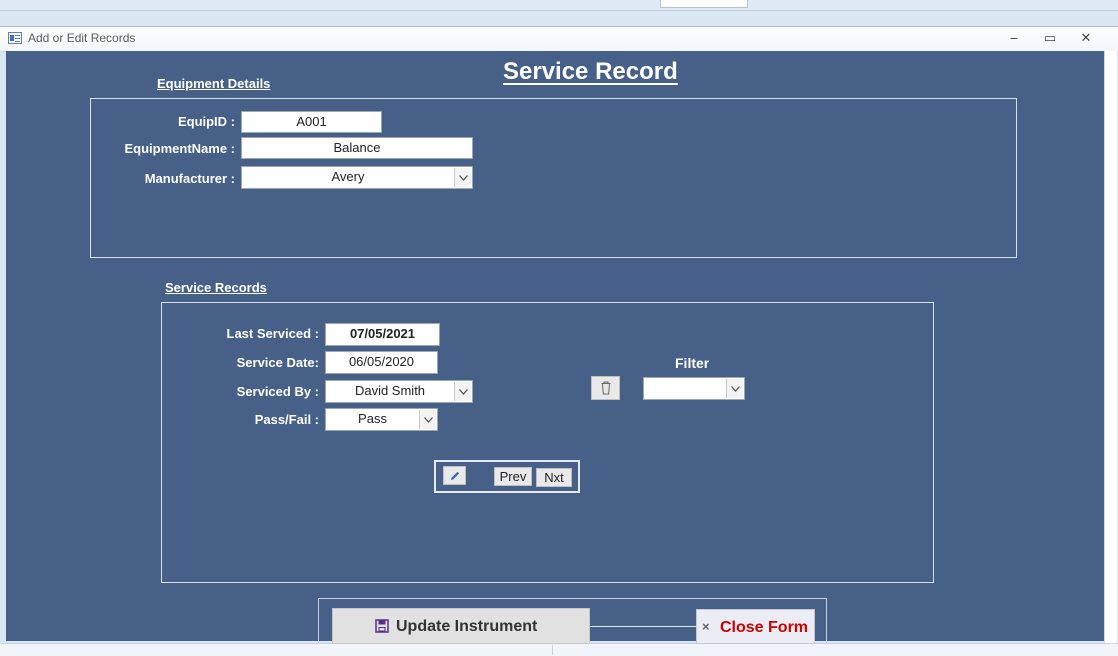 The image size is (1118, 656). Describe the element at coordinates (311, 122) in the screenshot. I see `equip-id-field: A001` at that location.